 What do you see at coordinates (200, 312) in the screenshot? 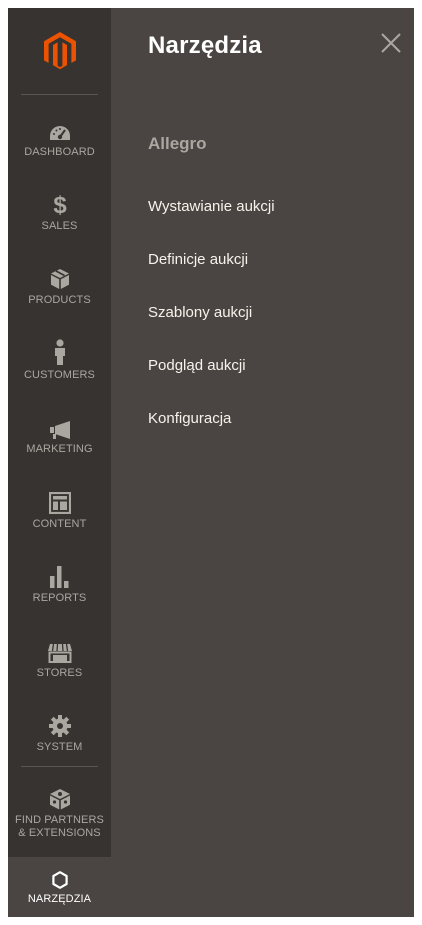
I see `menu-link-szablony-aukcji: Szablony aukcji` at bounding box center [200, 312].